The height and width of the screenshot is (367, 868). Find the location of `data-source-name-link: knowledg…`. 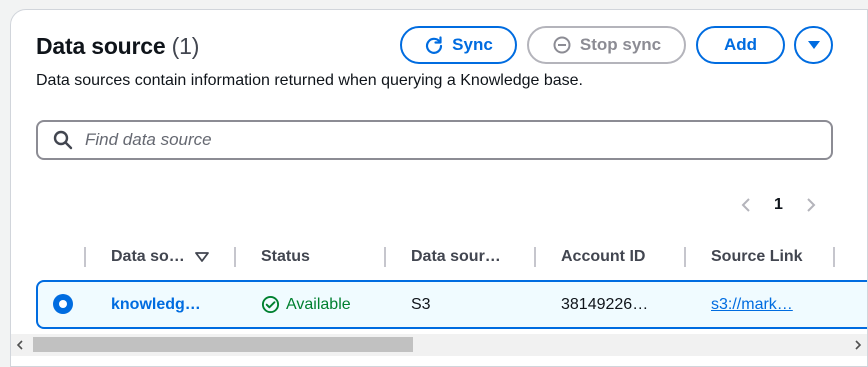

data-source-name-link: knowledg… is located at coordinates (156, 304).